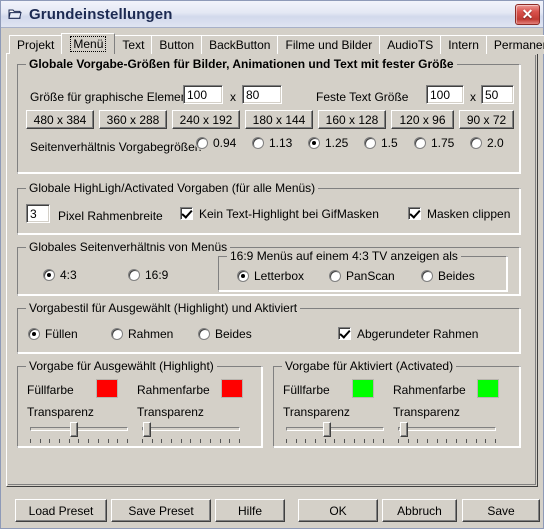  What do you see at coordinates (381, 143) in the screenshot?
I see `ratio-1-5-radio: 1.5` at bounding box center [381, 143].